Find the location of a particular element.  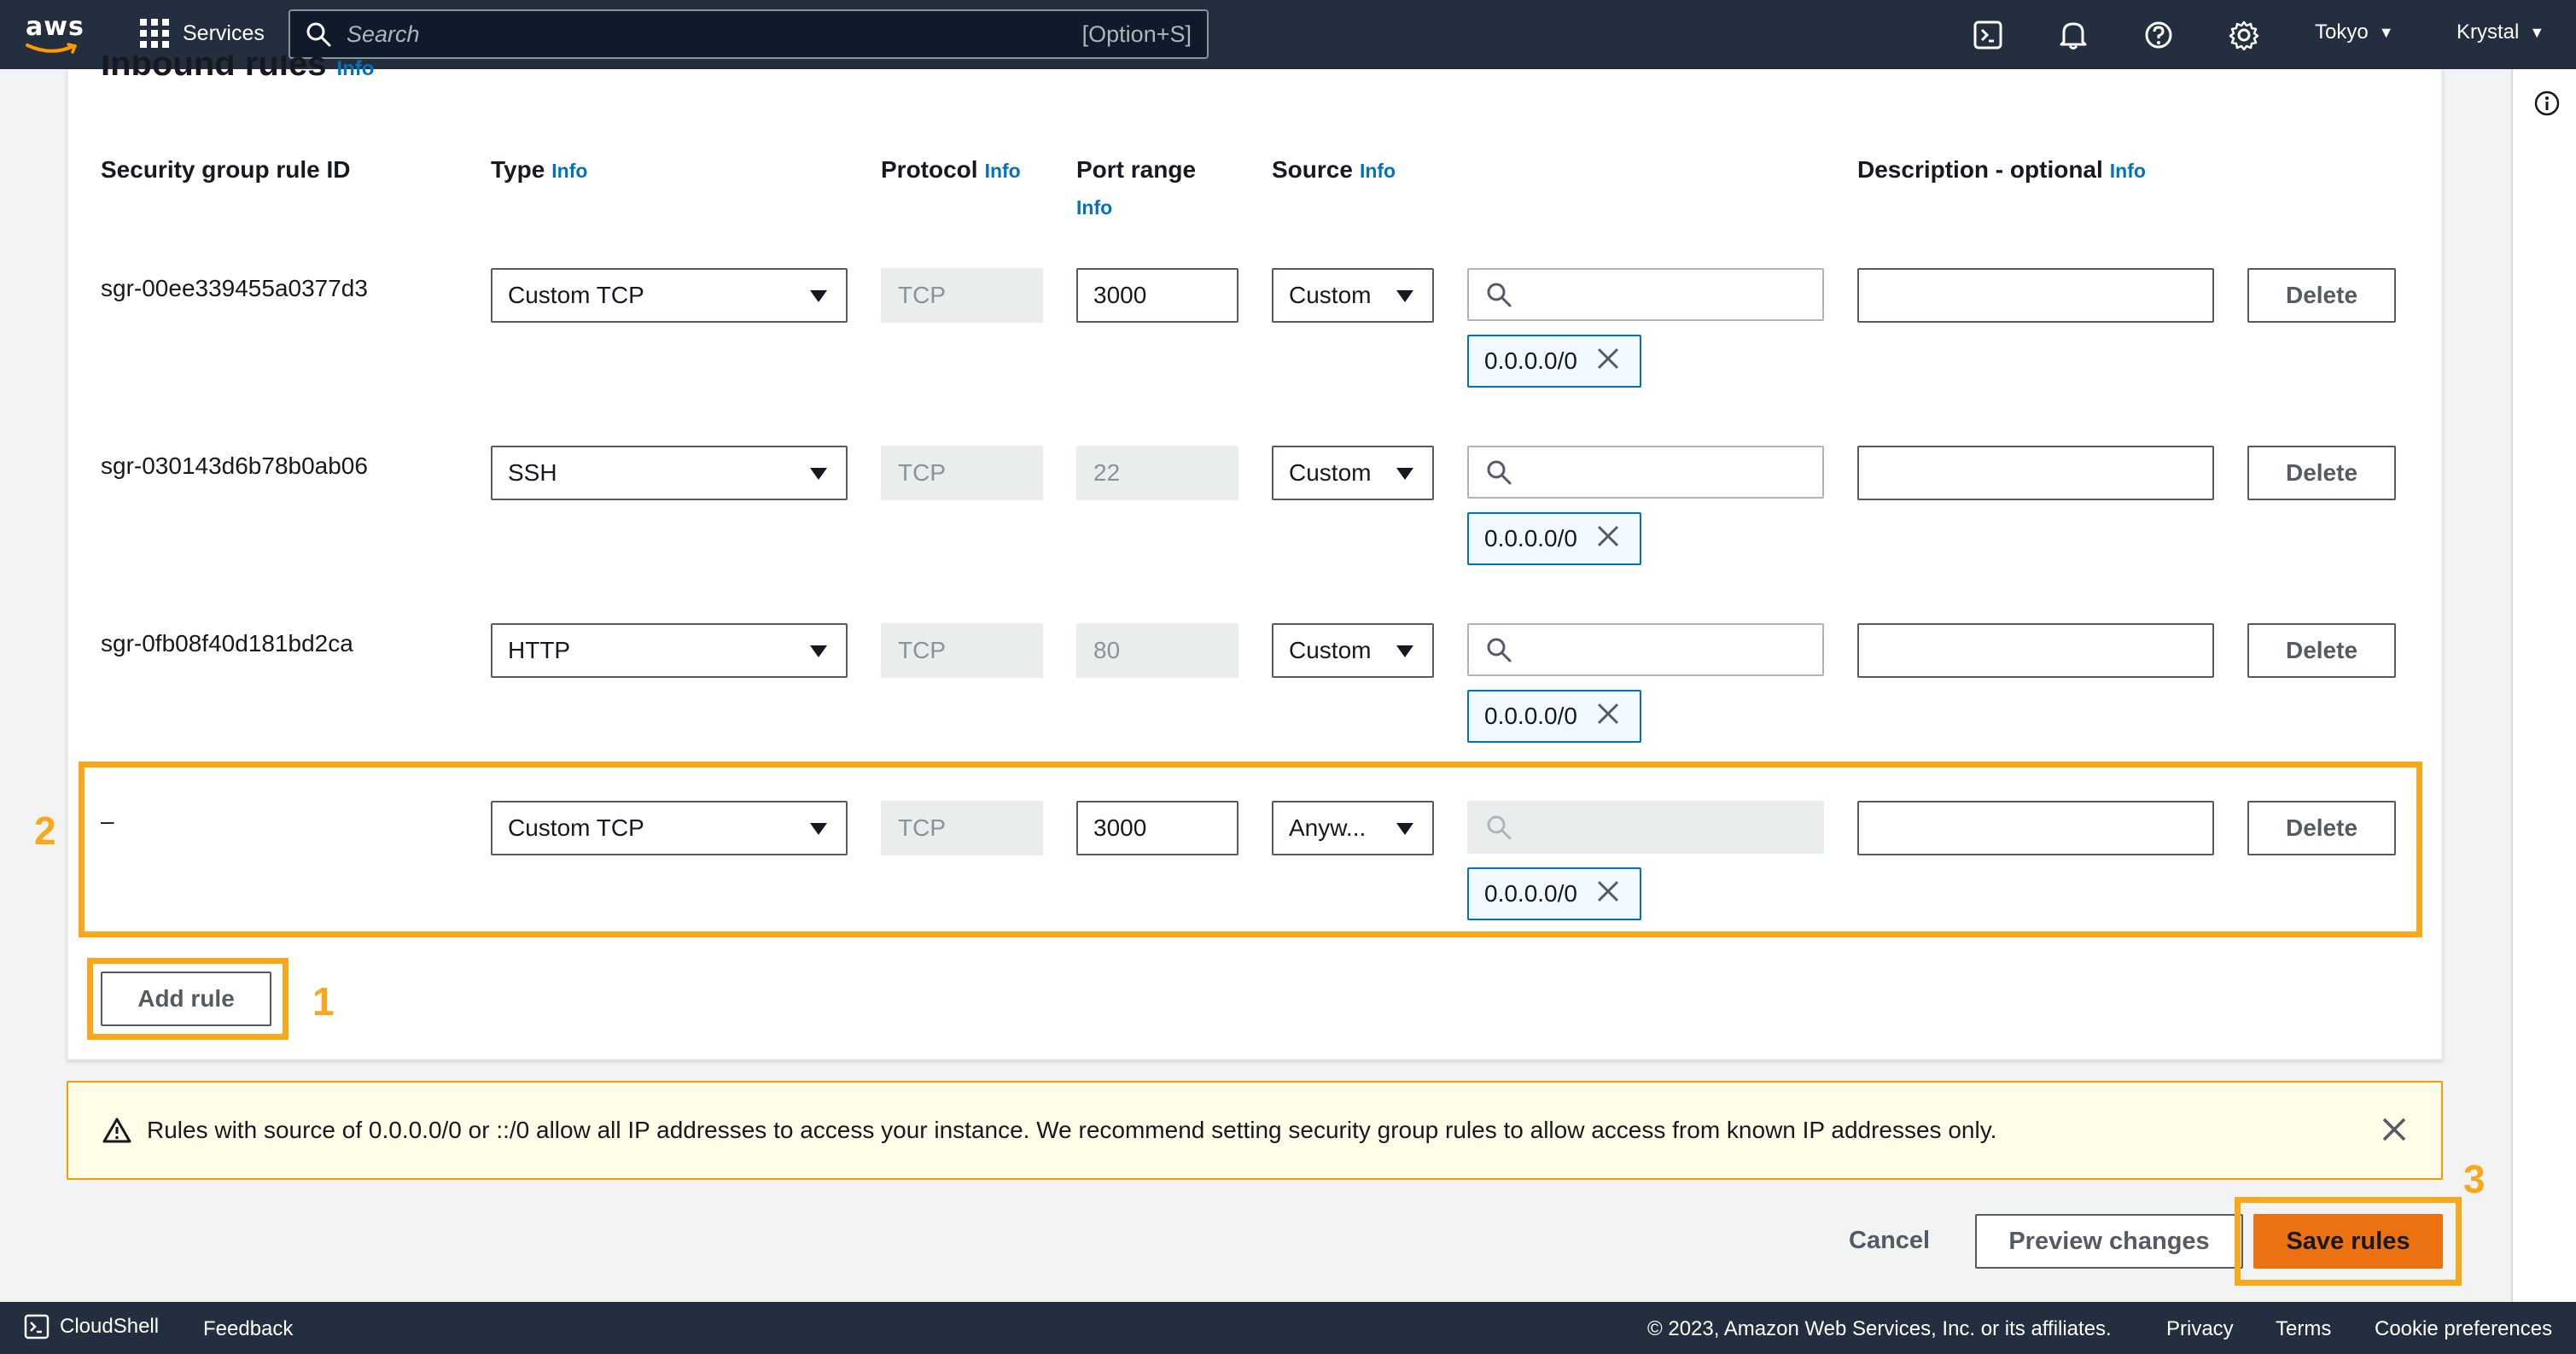

preview-changes-button: Preview changes is located at coordinates (2109, 1241).